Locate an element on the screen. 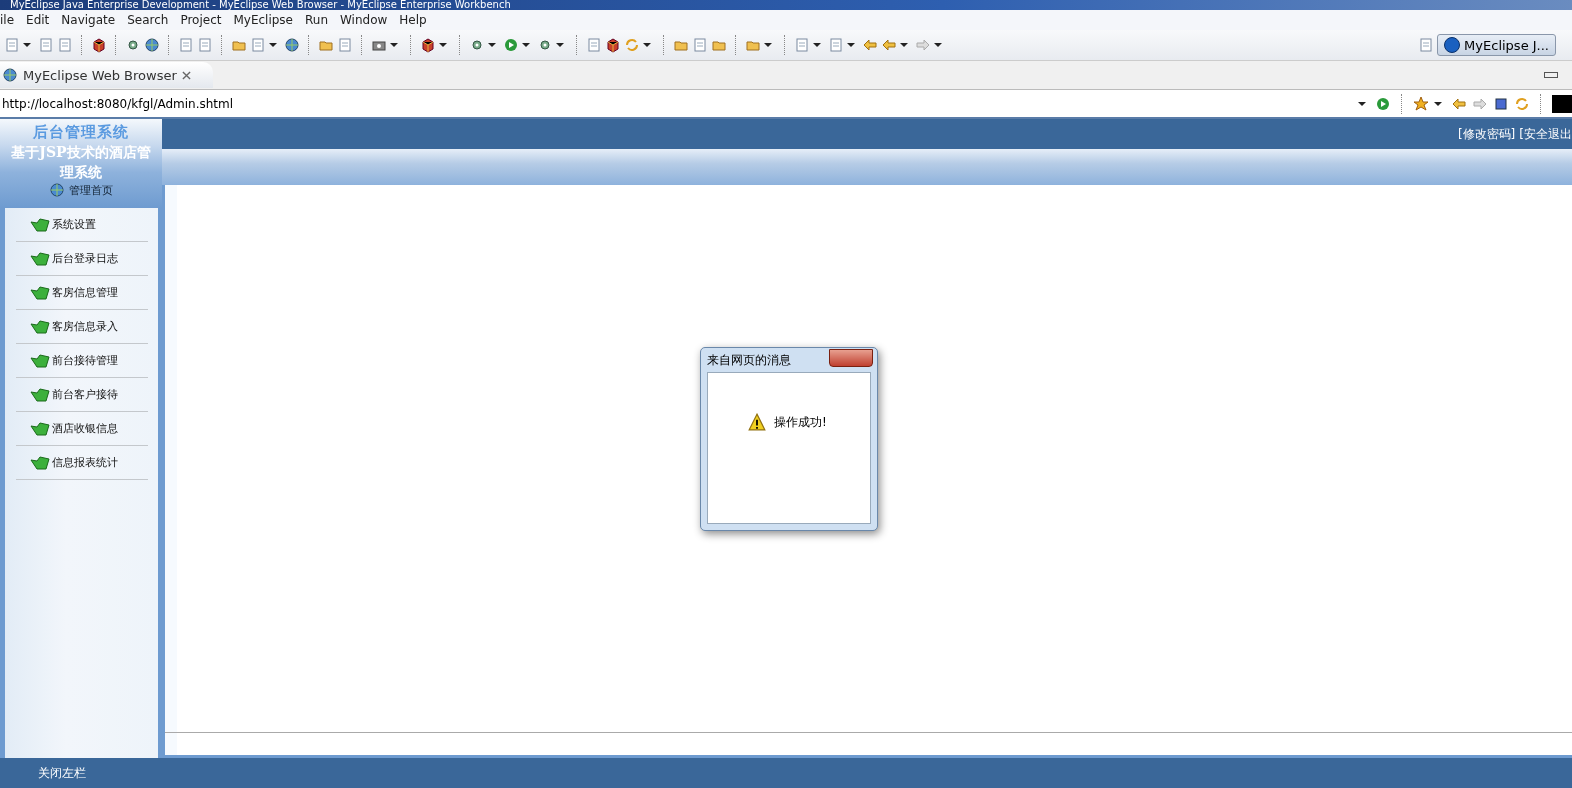 The width and height of the screenshot is (1572, 788). panel-block is located at coordinates (1562, 103).